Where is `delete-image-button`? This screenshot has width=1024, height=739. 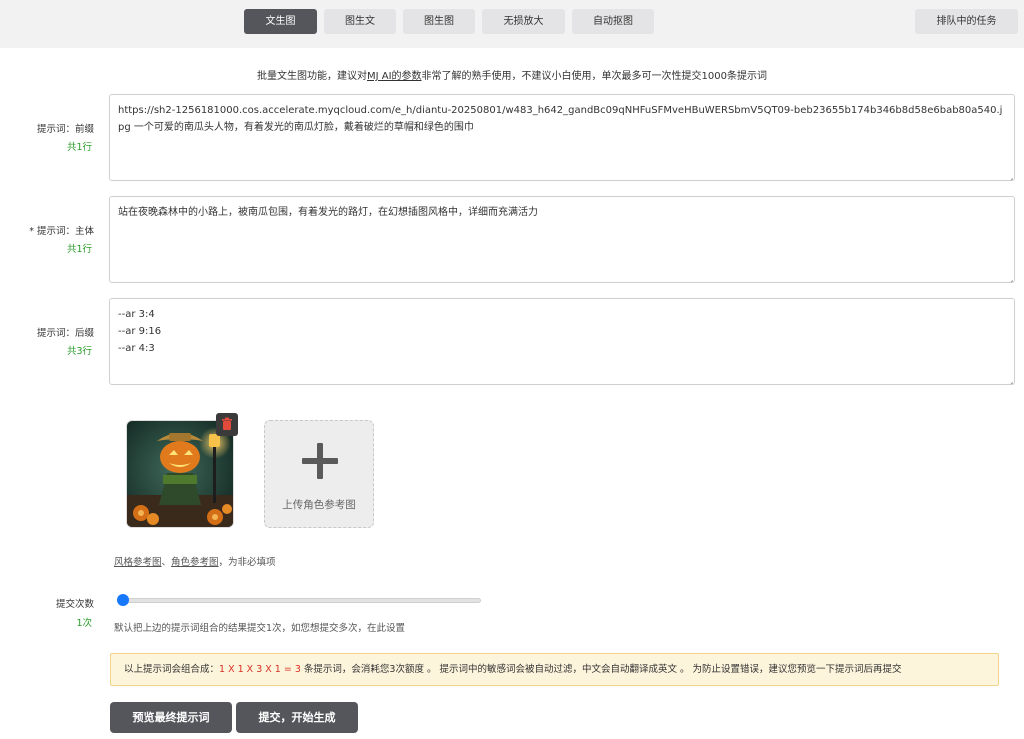 delete-image-button is located at coordinates (227, 424).